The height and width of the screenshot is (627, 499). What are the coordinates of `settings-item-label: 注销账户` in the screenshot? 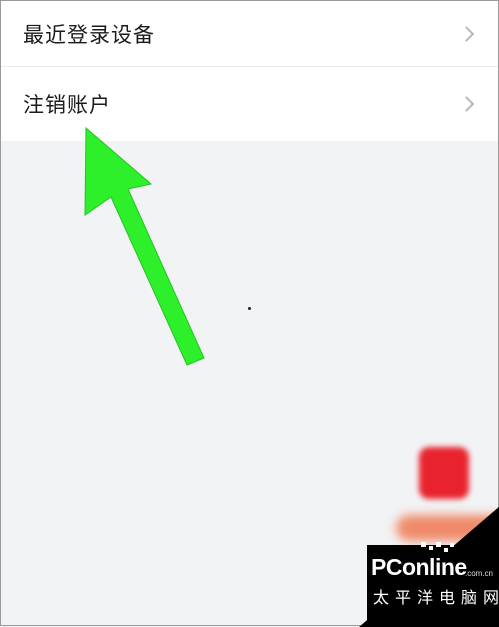 It's located at (67, 105).